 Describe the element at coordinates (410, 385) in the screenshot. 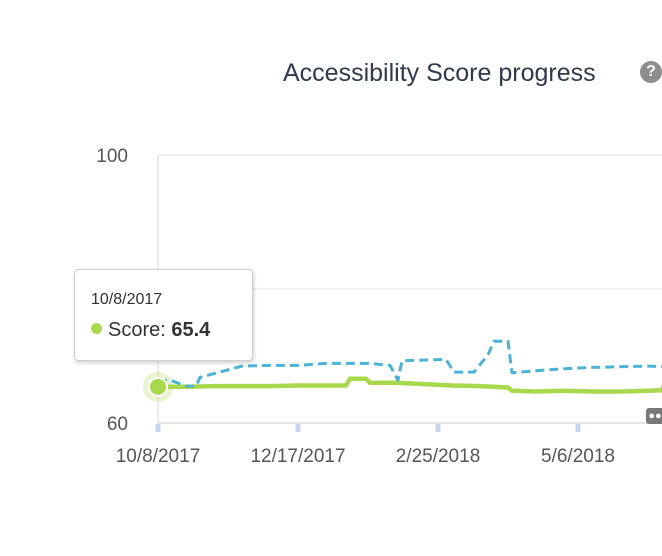

I see `score-series-line` at that location.